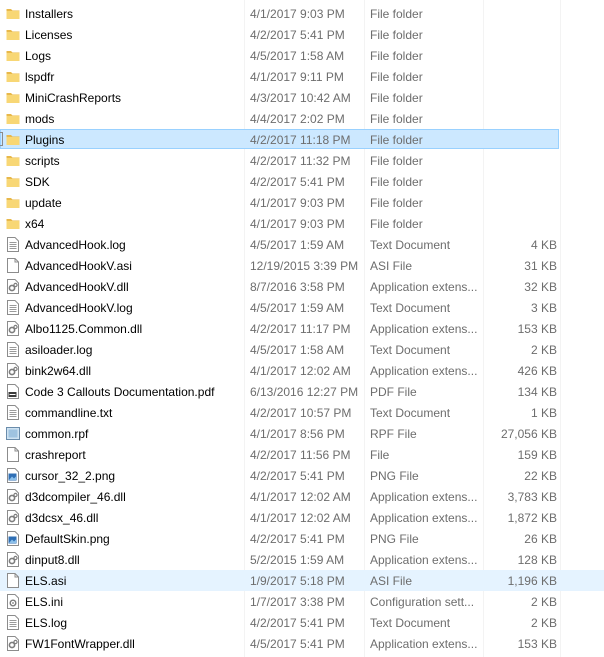 This screenshot has height=657, width=604. Describe the element at coordinates (543, 308) in the screenshot. I see `file-size: 3 KB` at that location.